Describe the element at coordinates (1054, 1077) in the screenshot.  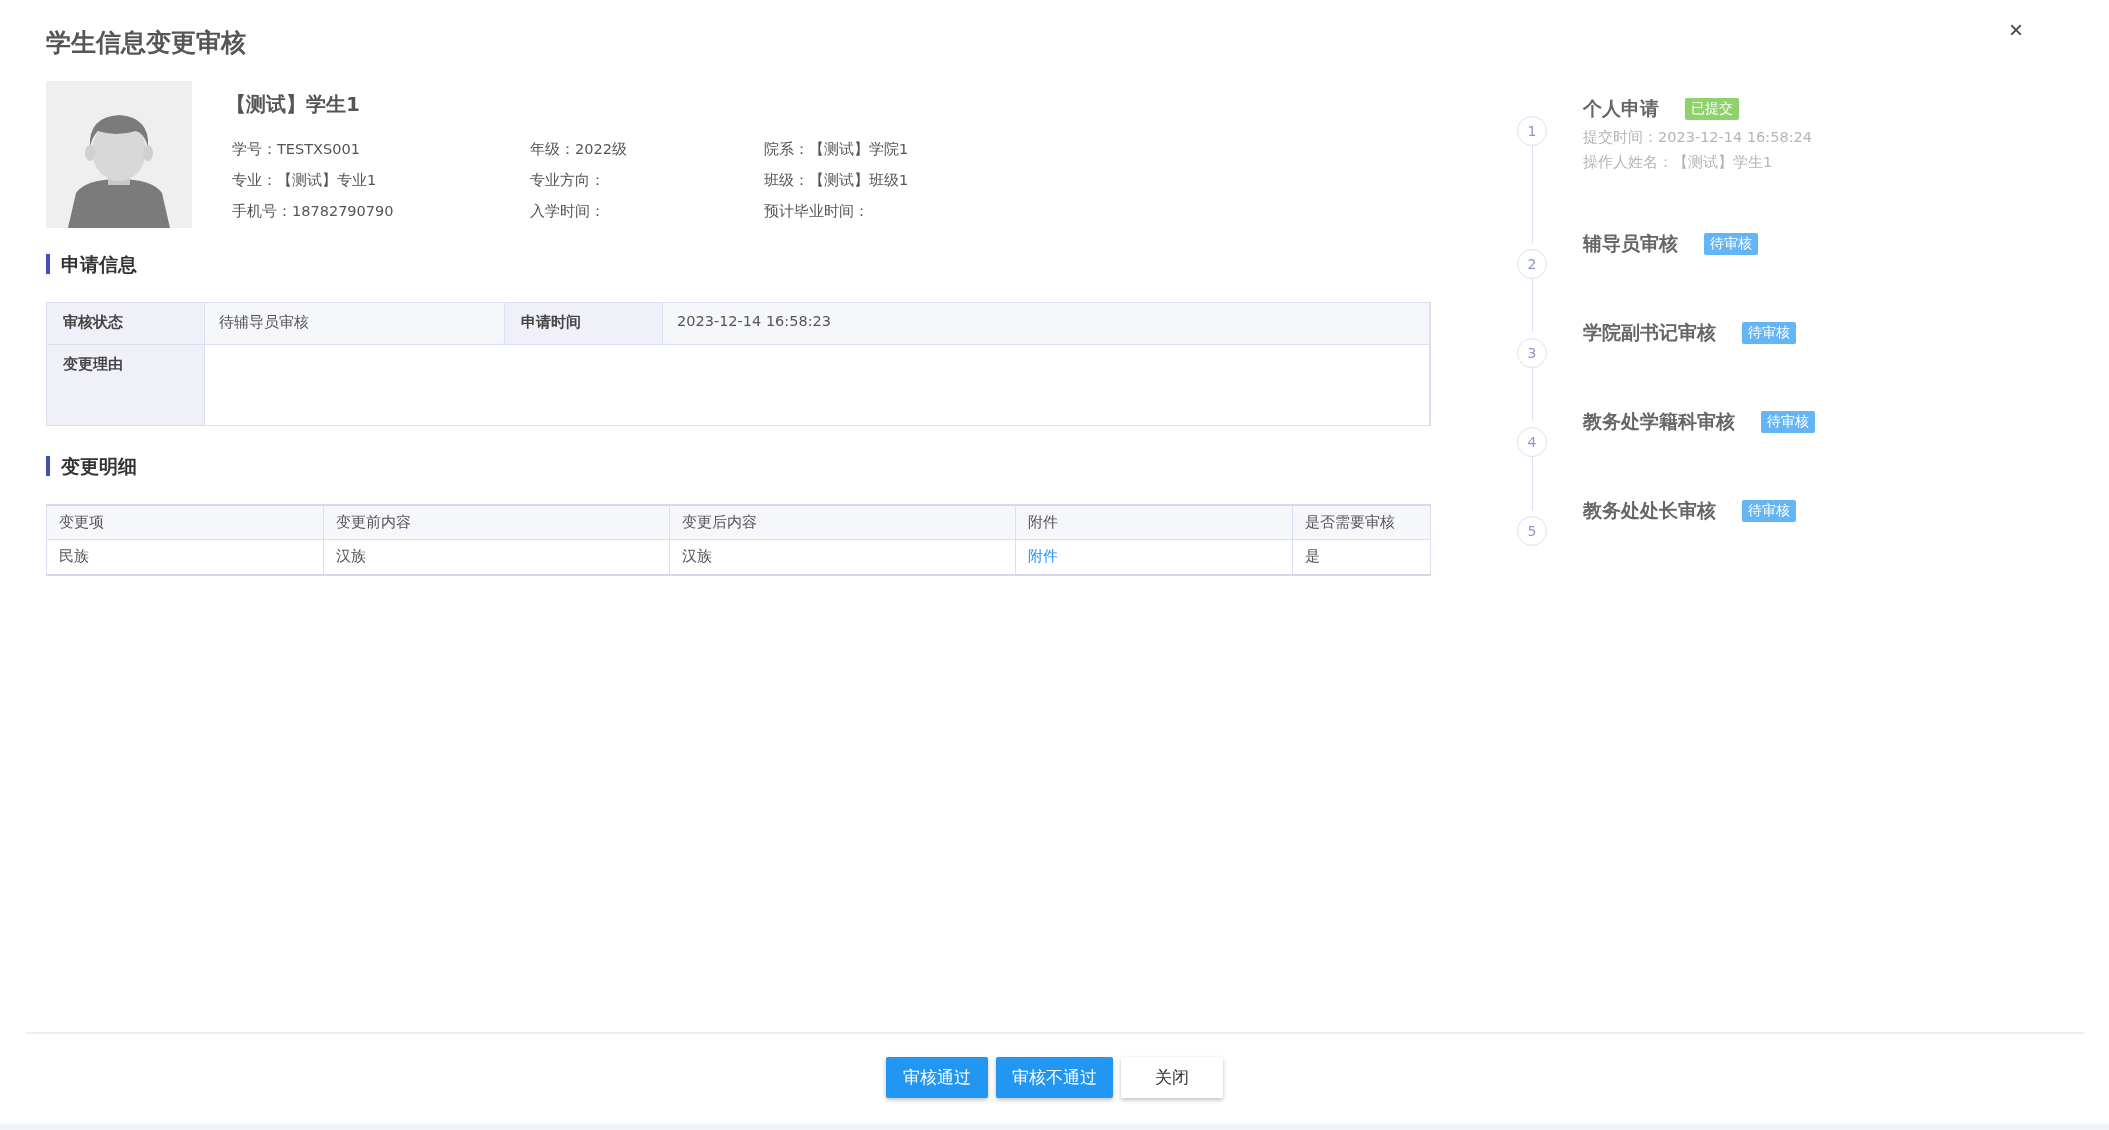
I see `action-button: 审核不通过` at that location.